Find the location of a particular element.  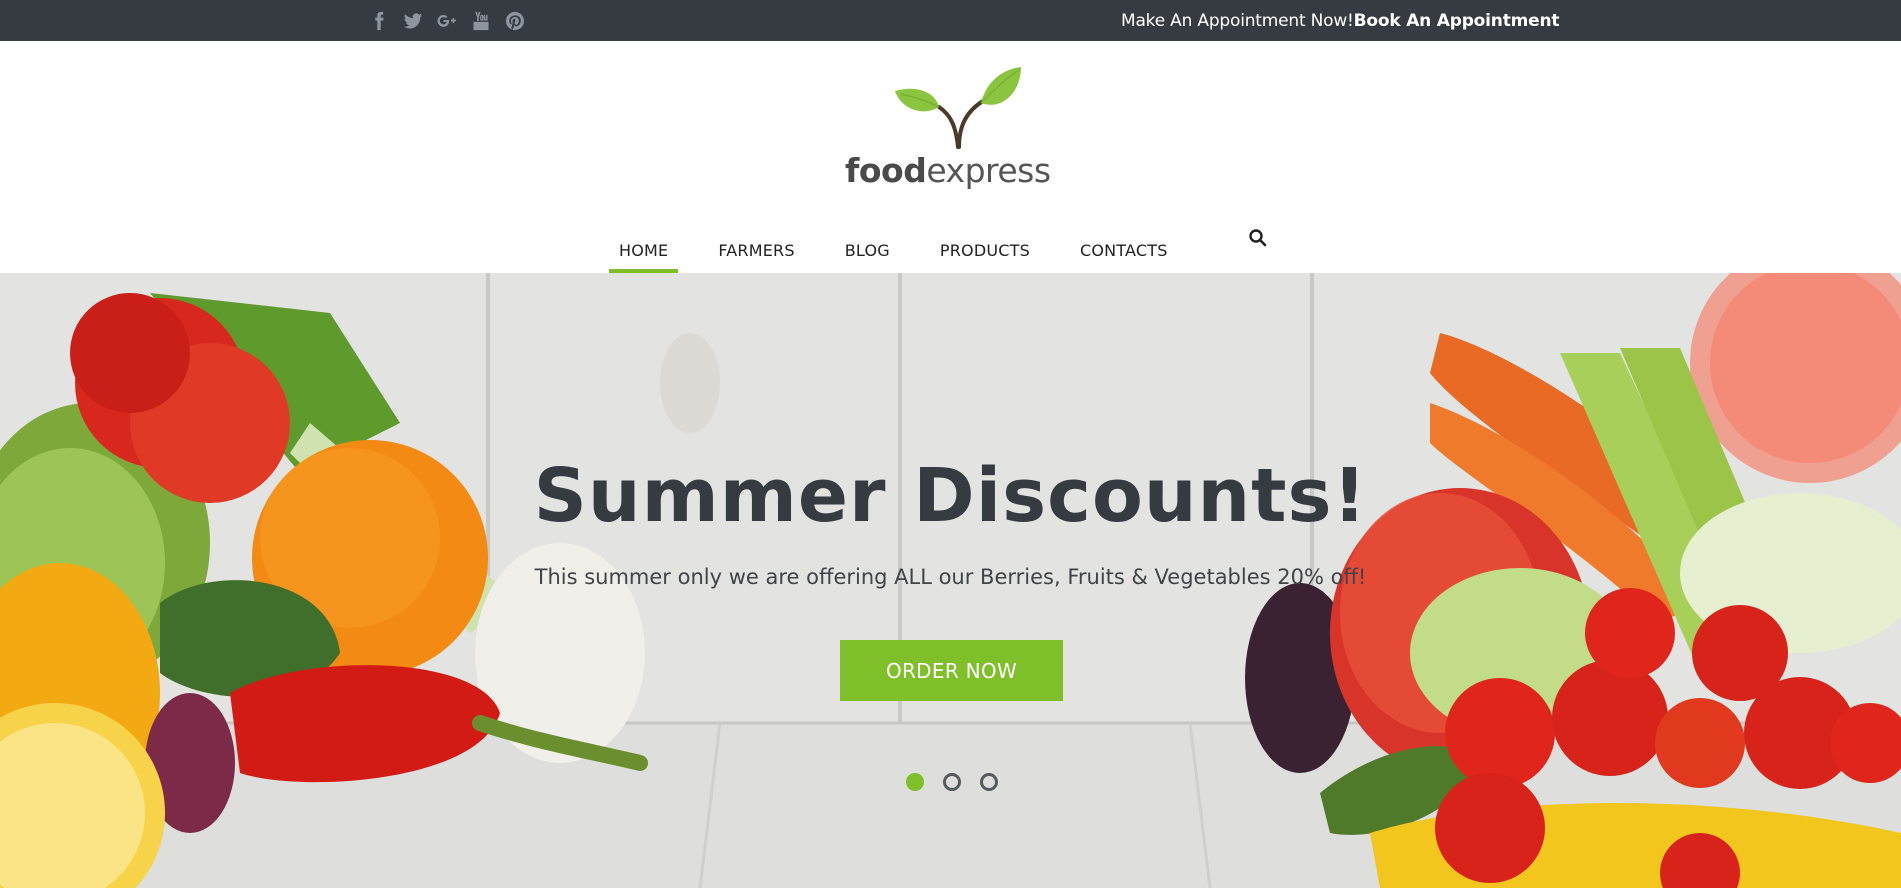

logo-text-bold: food is located at coordinates (886, 170).